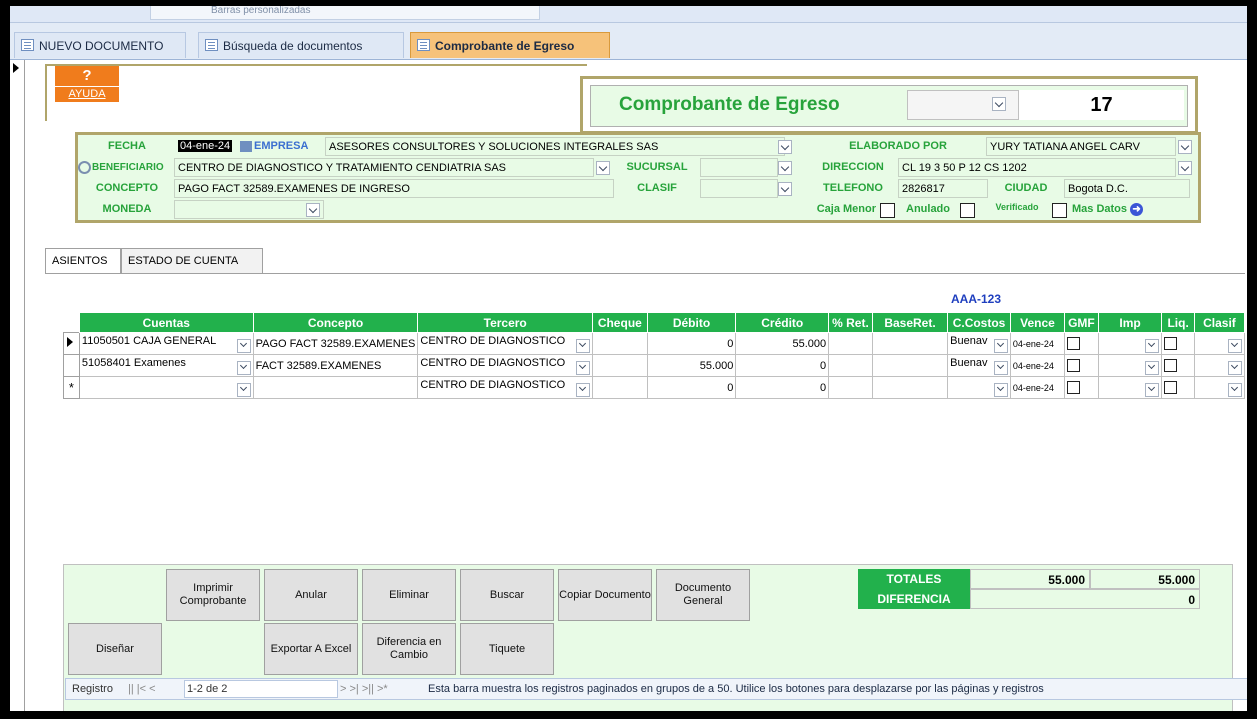 The width and height of the screenshot is (1257, 719). What do you see at coordinates (782, 343) in the screenshot?
I see `cell-credito: 55.000` at bounding box center [782, 343].